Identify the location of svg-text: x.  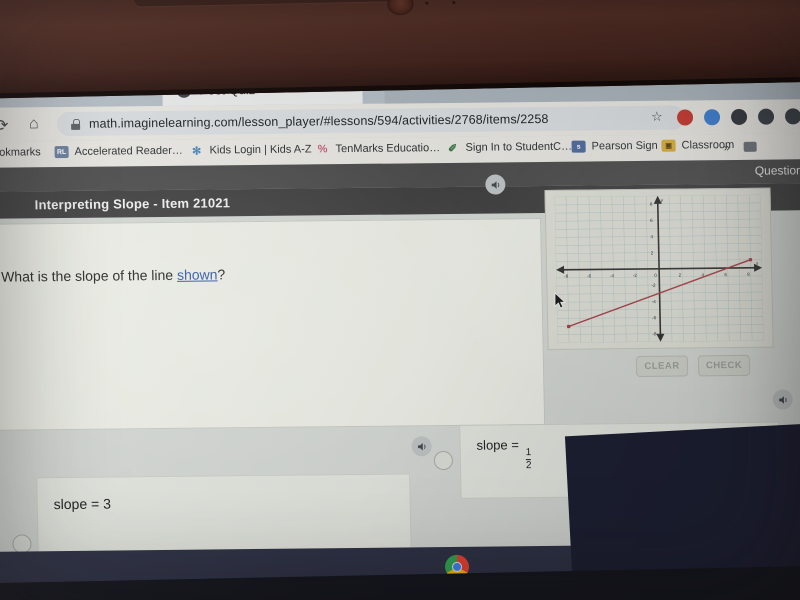
(757, 263).